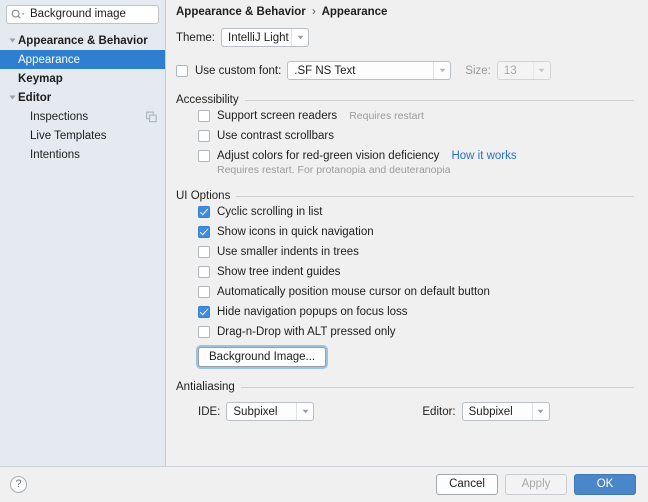 The height and width of the screenshot is (502, 648). Describe the element at coordinates (354, 12) in the screenshot. I see `breadcrumb-leaf: Appearance` at that location.